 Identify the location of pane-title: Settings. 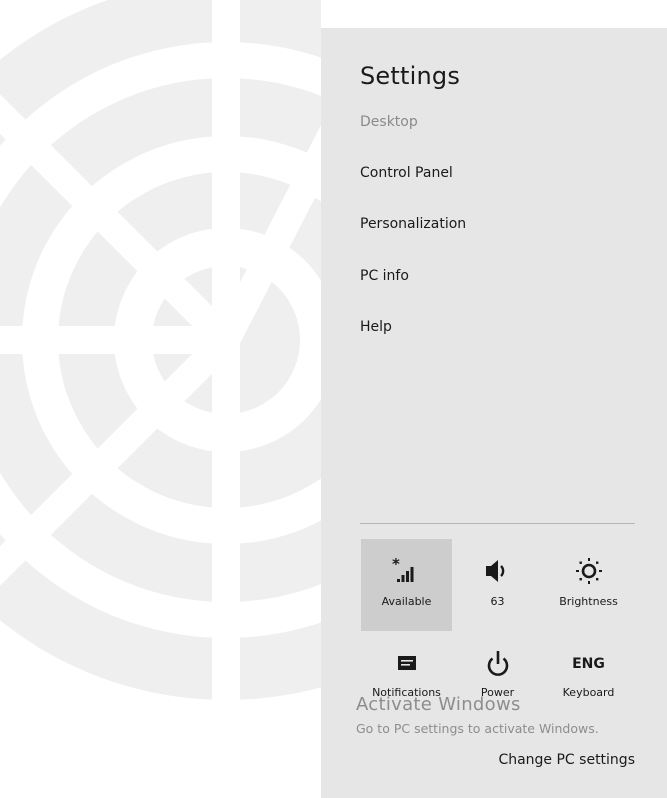
(410, 76).